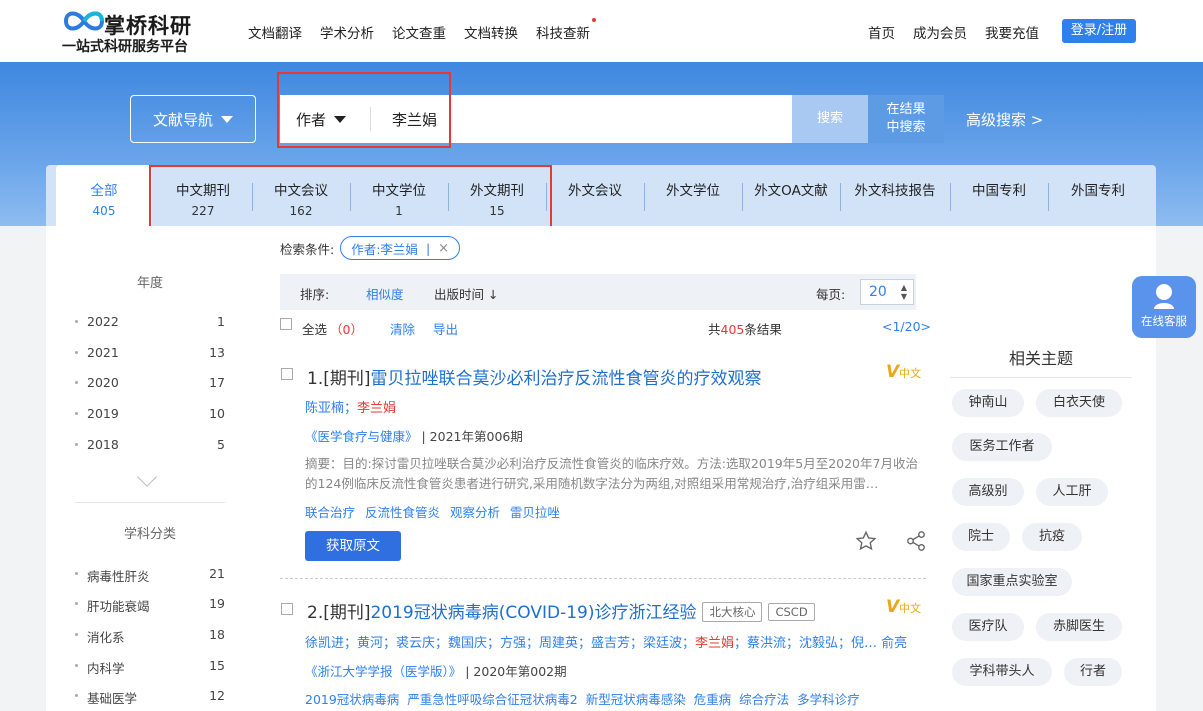 This screenshot has width=1203, height=711. I want to click on facet-year-item: 2021 13, so click(150, 353).